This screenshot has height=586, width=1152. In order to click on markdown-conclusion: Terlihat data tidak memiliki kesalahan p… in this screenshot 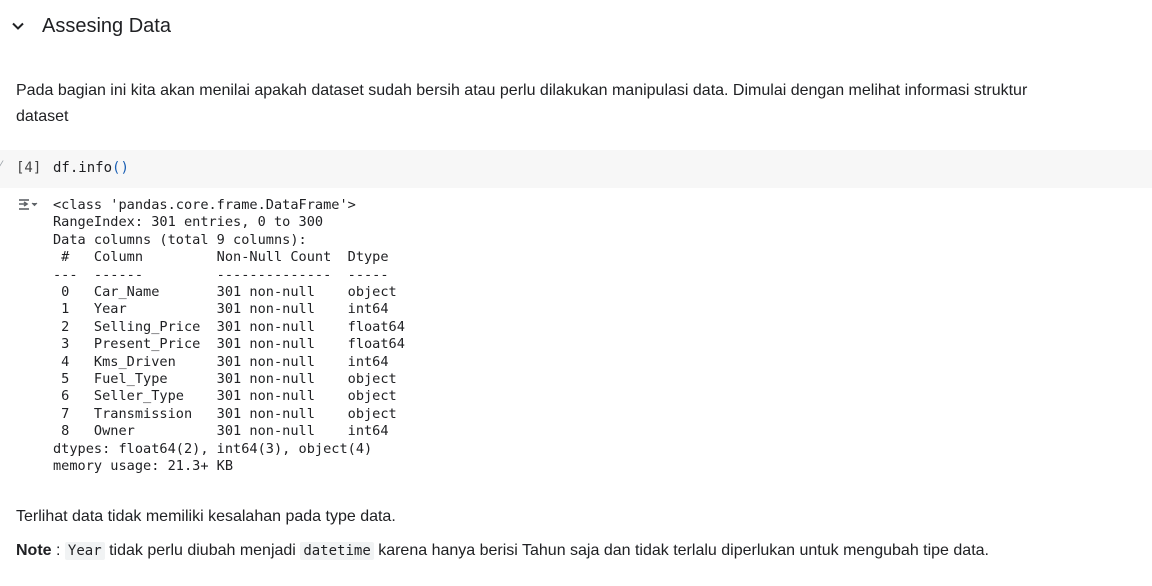, I will do `click(206, 516)`.